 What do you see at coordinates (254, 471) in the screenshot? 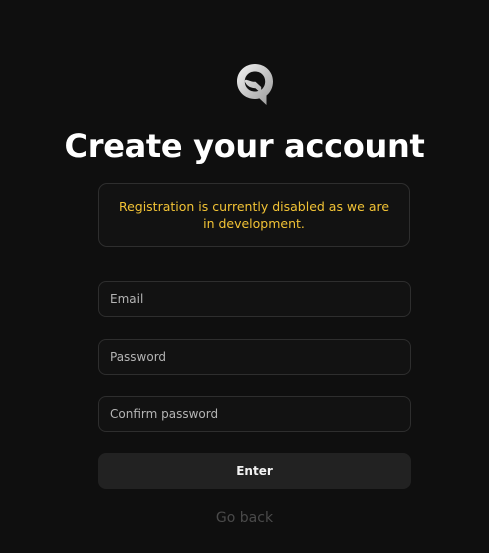
I see `enter-button: Enter` at bounding box center [254, 471].